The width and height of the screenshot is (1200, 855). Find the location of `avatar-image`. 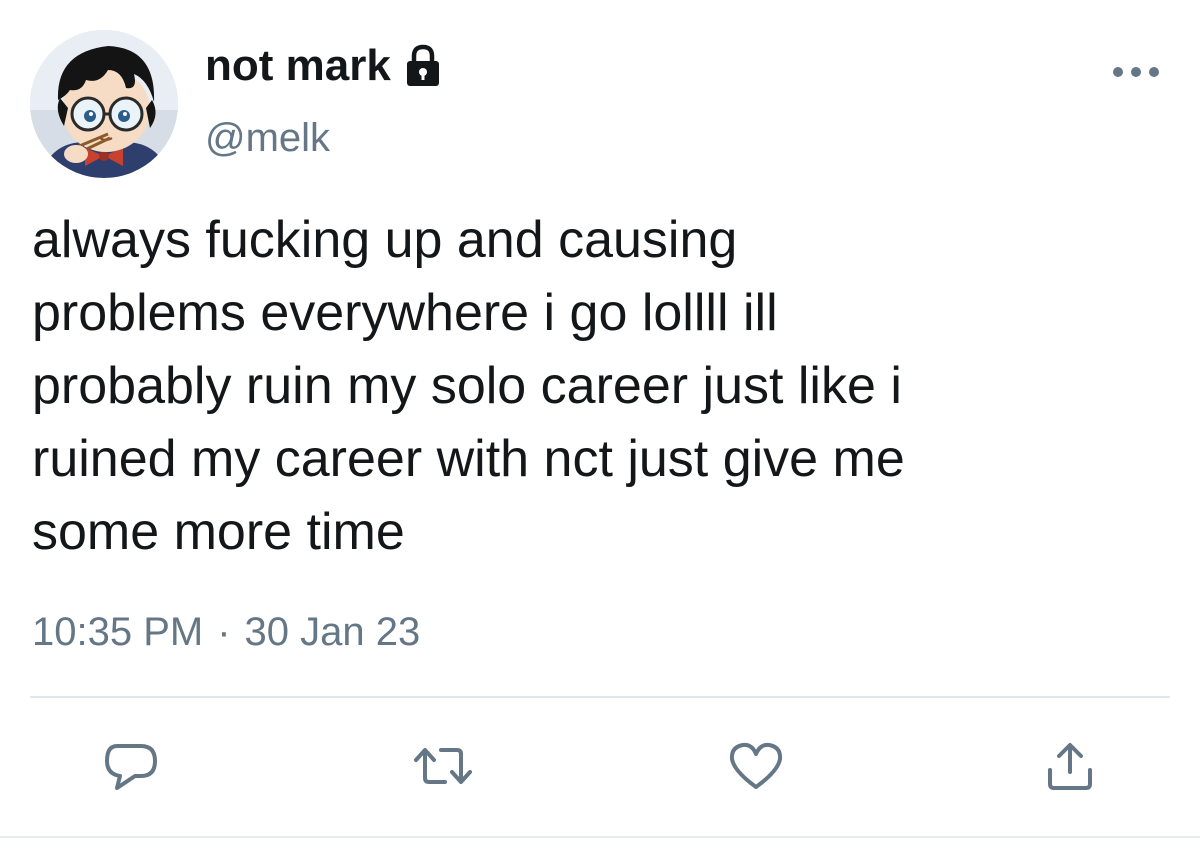

avatar-image is located at coordinates (104, 104).